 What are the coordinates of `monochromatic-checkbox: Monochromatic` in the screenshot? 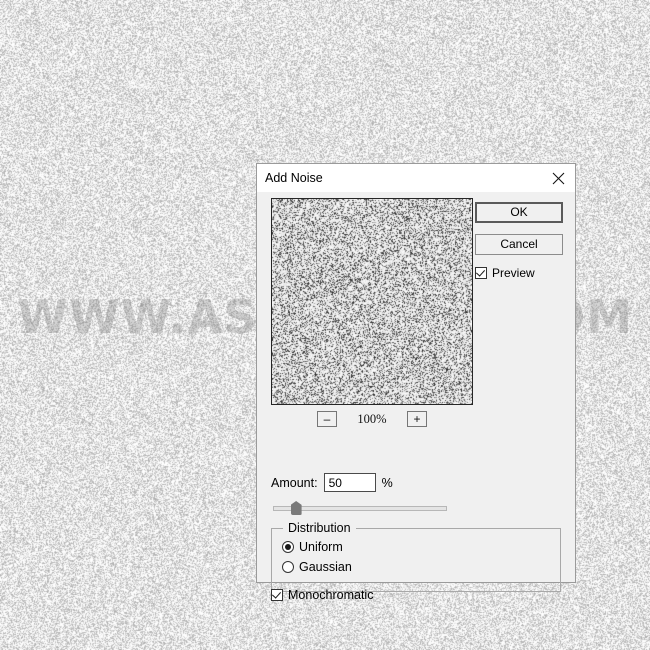 It's located at (322, 595).